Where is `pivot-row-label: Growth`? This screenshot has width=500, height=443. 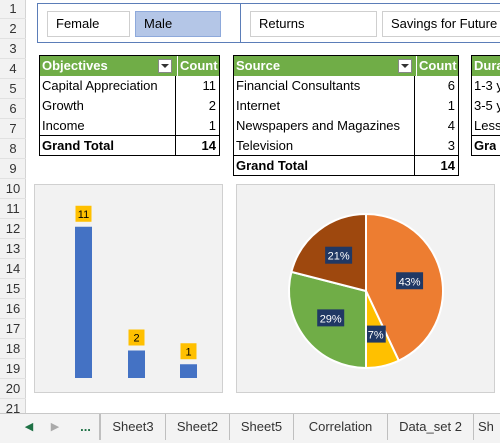
pivot-row-label: Growth is located at coordinates (63, 106).